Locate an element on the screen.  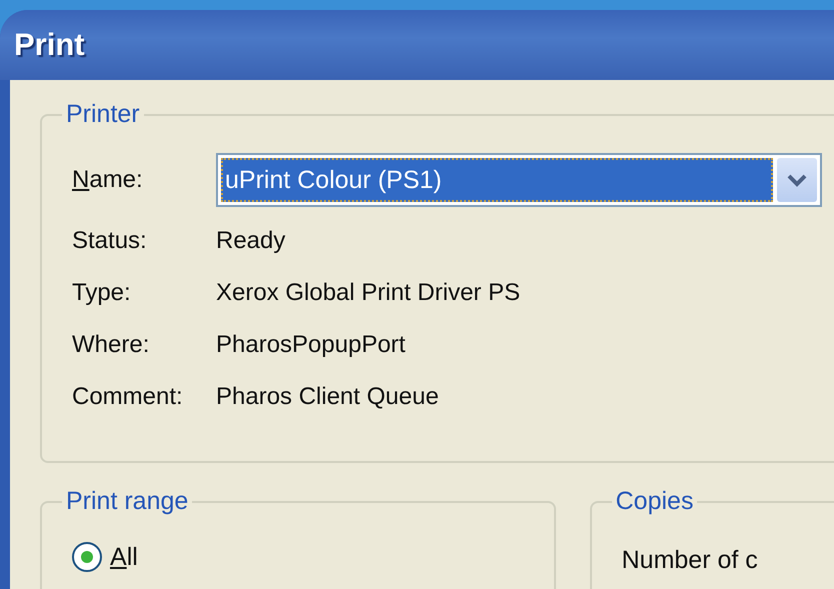
radio-label: All is located at coordinates (124, 557).